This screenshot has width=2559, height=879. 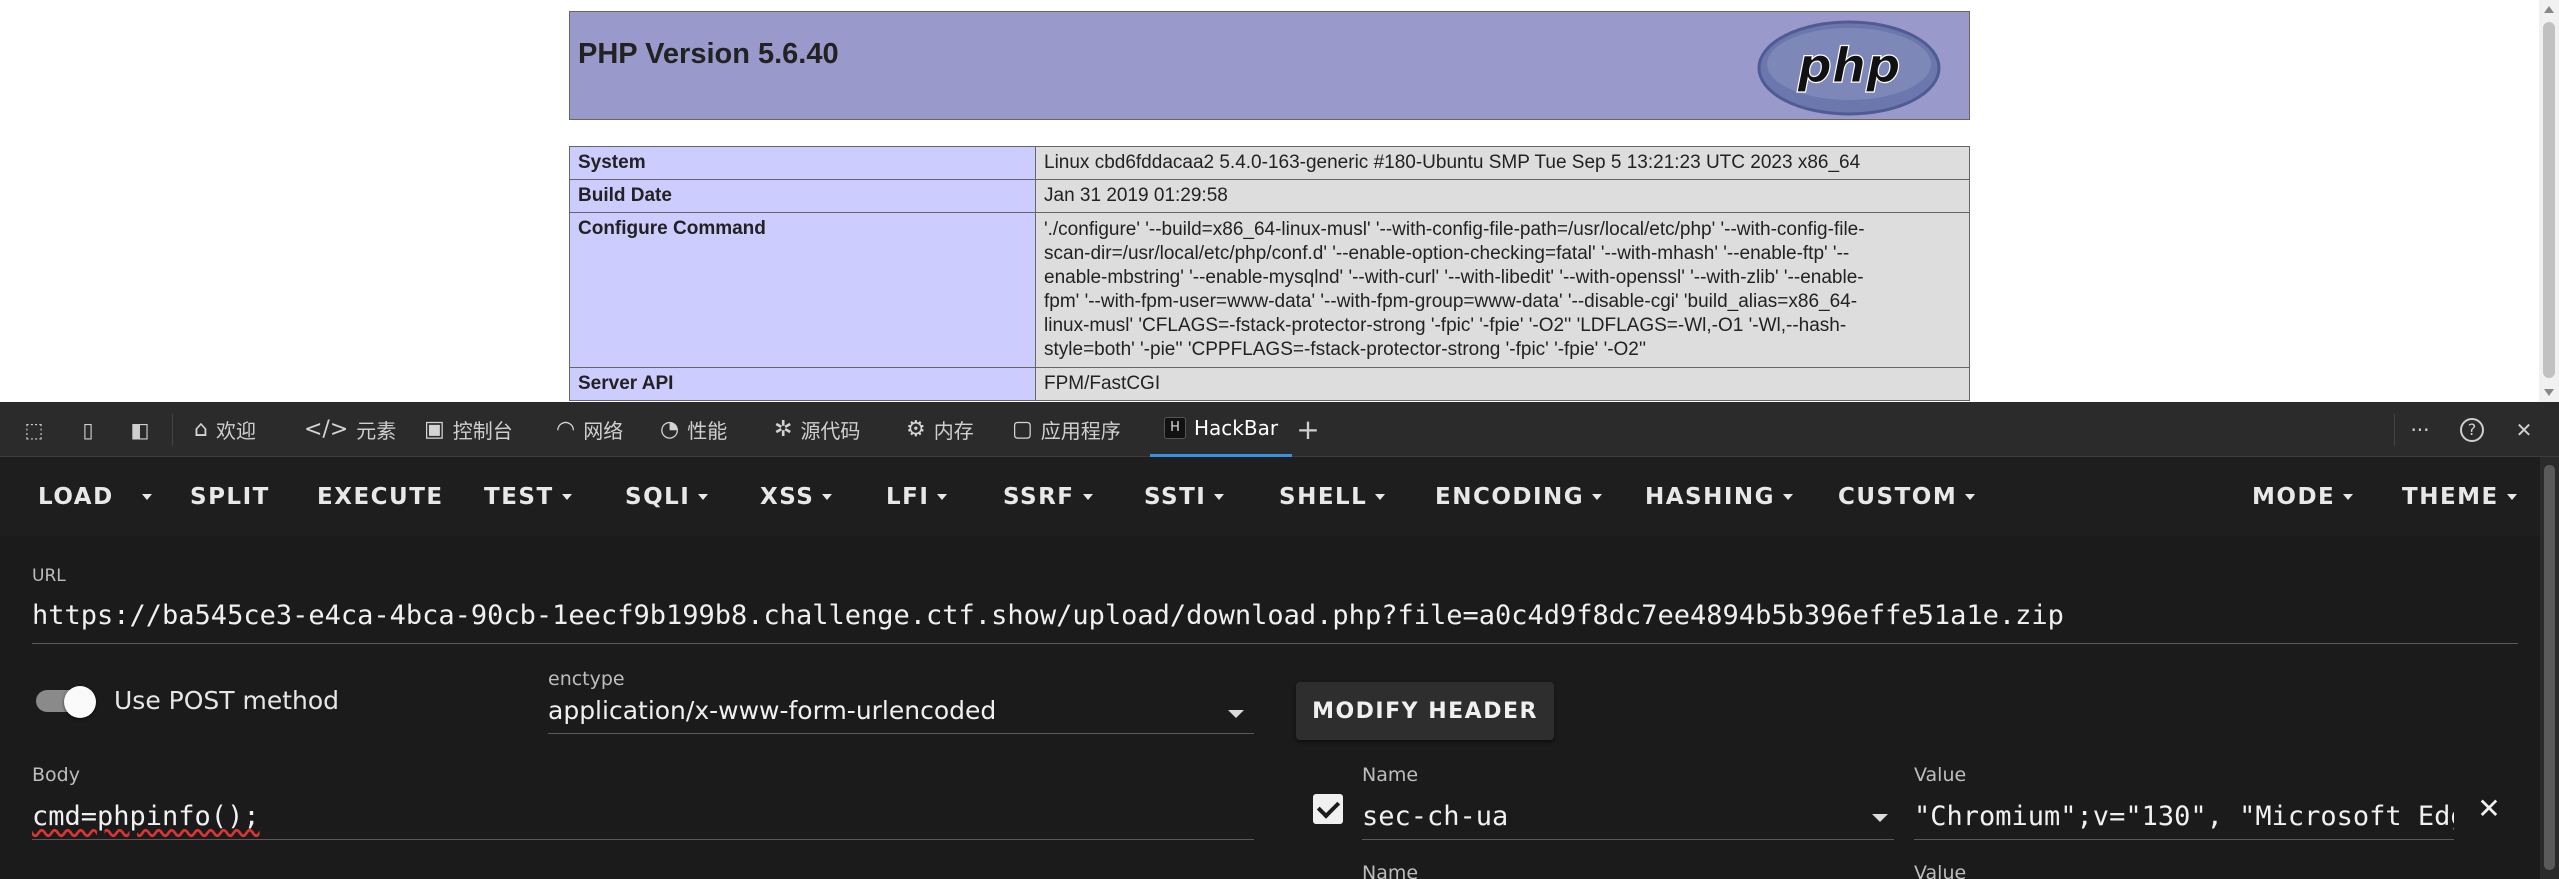 What do you see at coordinates (953, 431) in the screenshot?
I see `tab-label: 内存` at bounding box center [953, 431].